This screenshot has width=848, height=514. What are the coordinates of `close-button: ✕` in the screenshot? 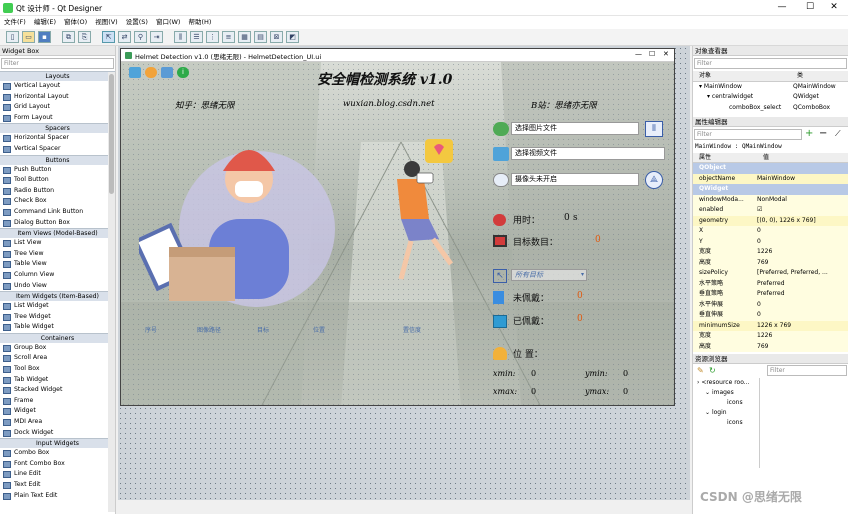 It's located at (834, 8).